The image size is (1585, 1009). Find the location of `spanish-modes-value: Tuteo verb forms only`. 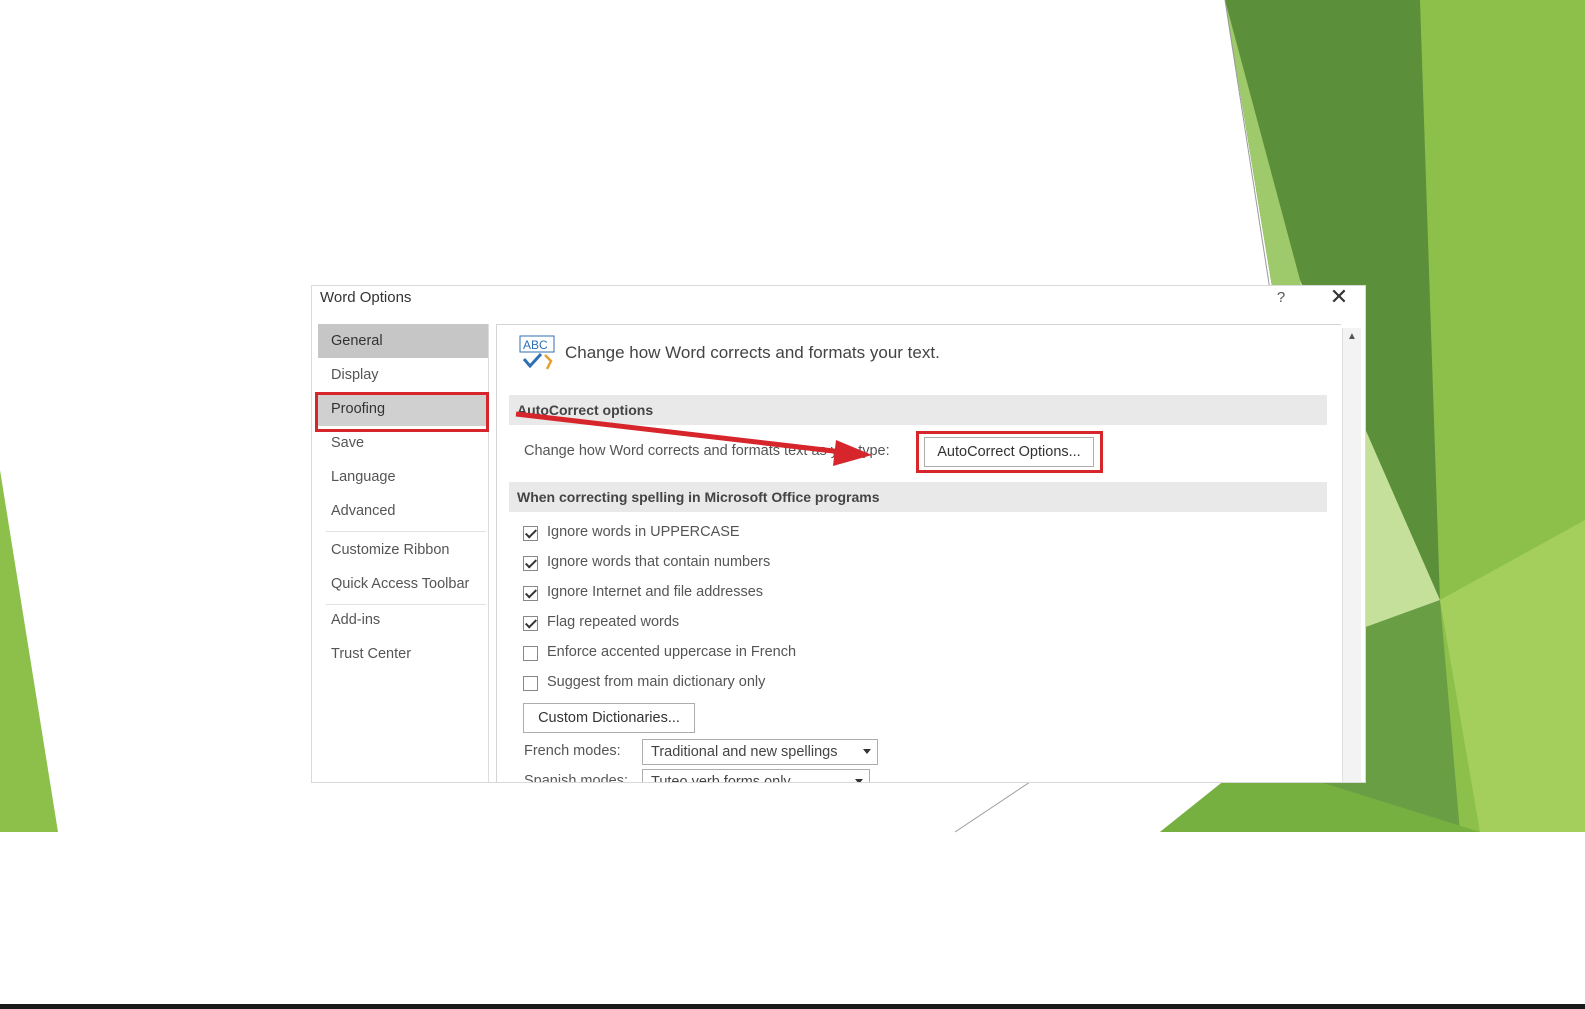

spanish-modes-value: Tuteo verb forms only is located at coordinates (721, 778).